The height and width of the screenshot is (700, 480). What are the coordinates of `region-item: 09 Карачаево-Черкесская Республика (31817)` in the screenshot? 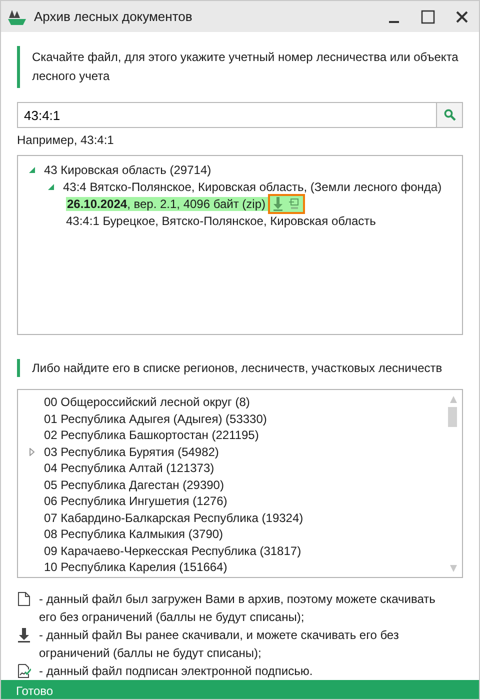 It's located at (173, 551).